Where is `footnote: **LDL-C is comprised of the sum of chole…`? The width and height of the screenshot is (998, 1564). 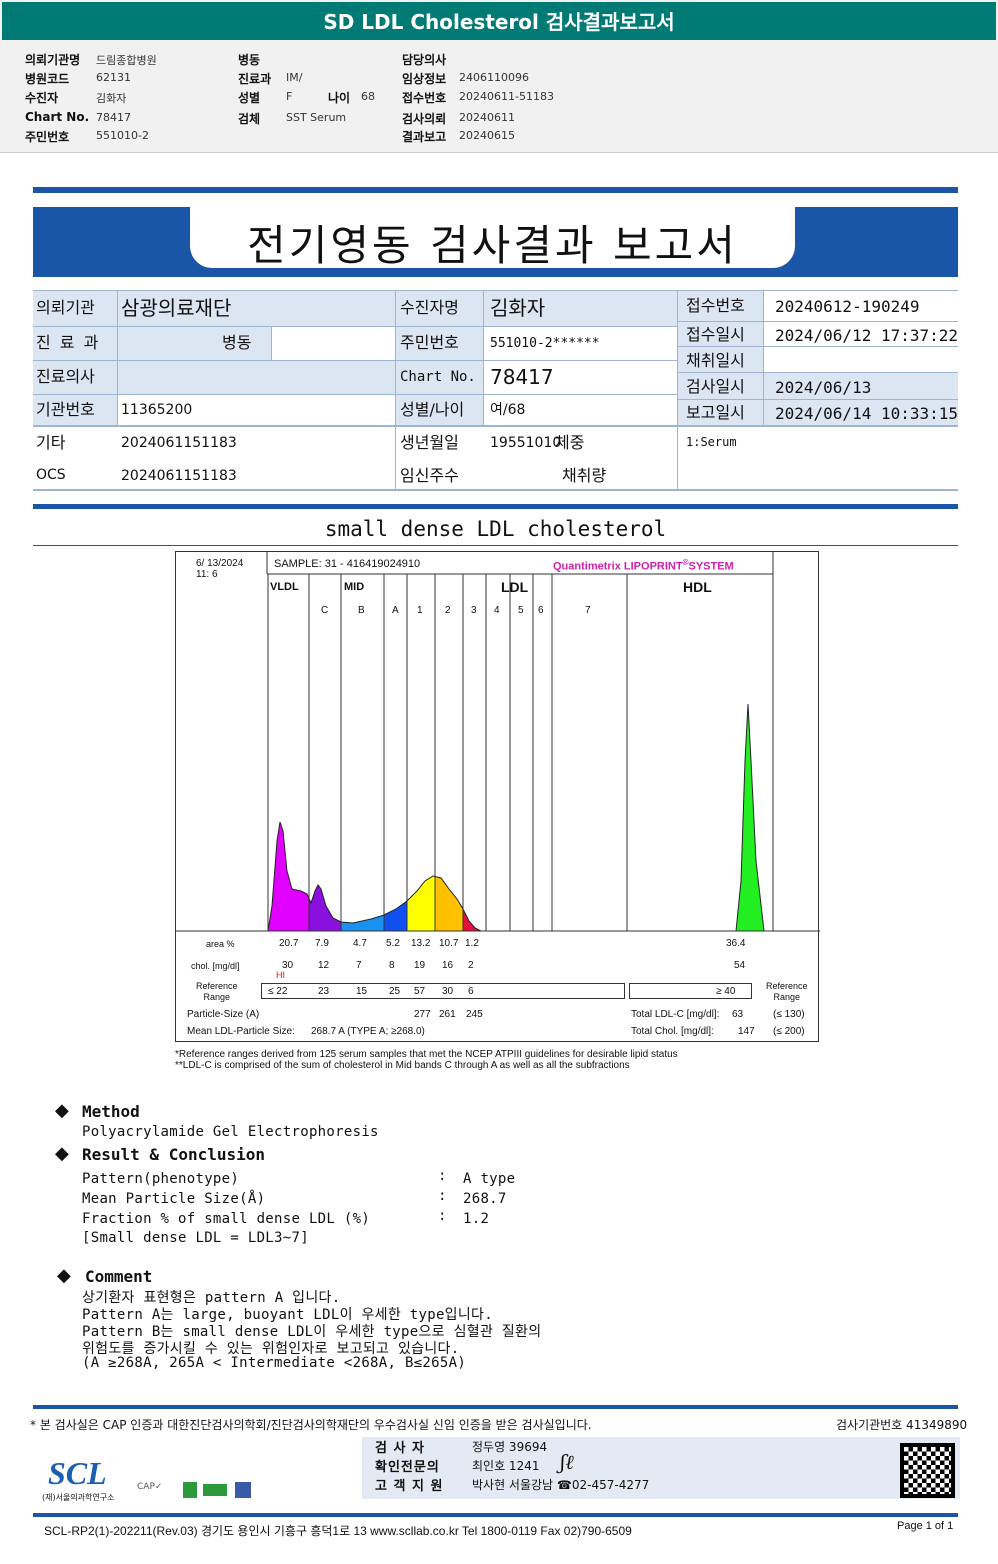 footnote: **LDL-C is comprised of the sum of chole… is located at coordinates (402, 1065).